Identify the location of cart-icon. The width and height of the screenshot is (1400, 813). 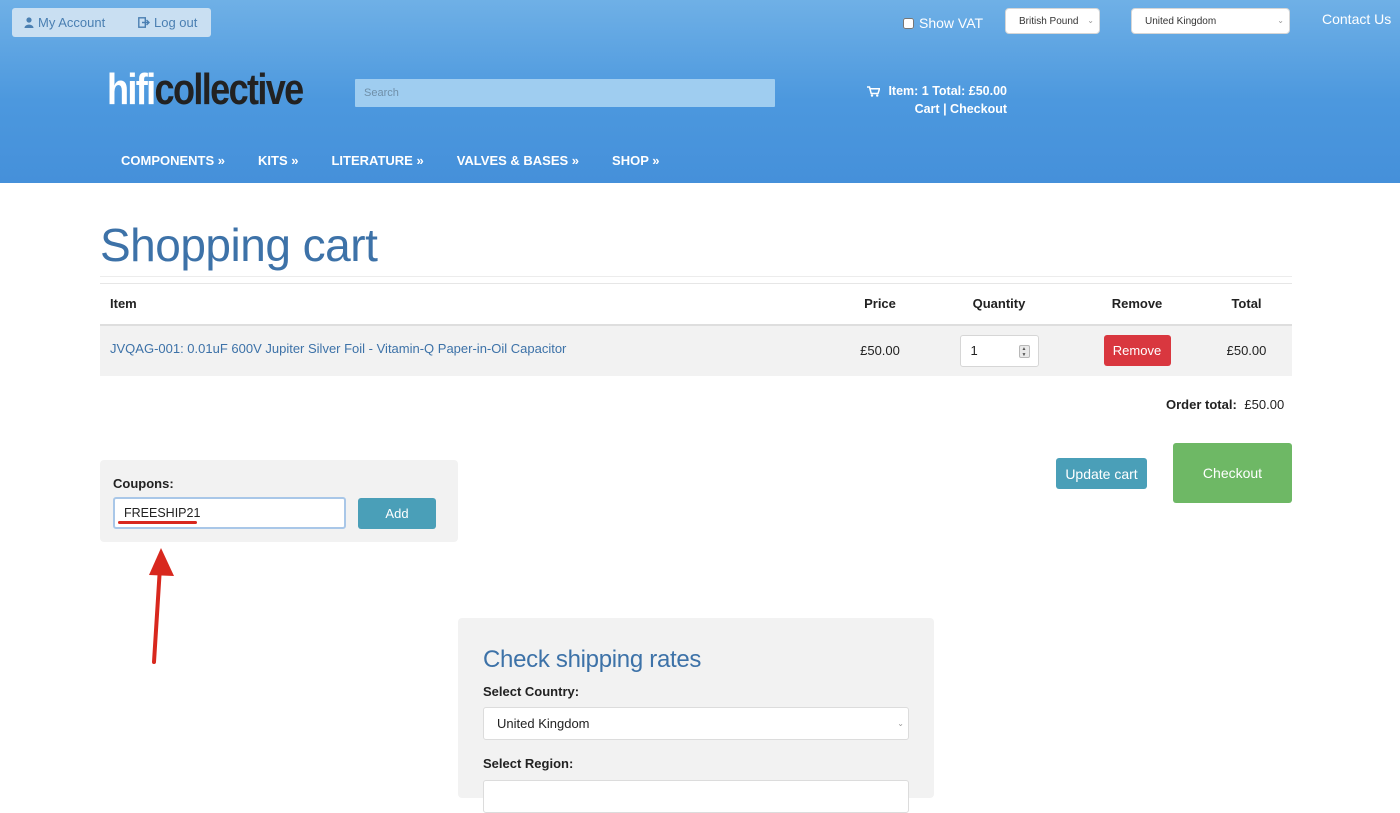
(874, 91).